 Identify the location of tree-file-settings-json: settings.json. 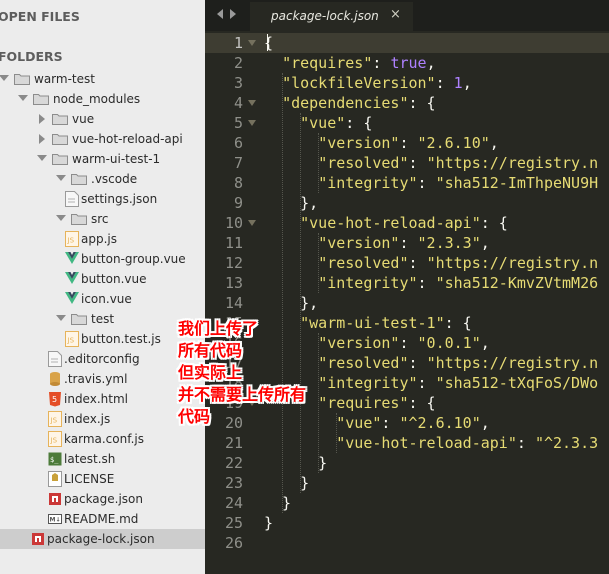
(102, 199).